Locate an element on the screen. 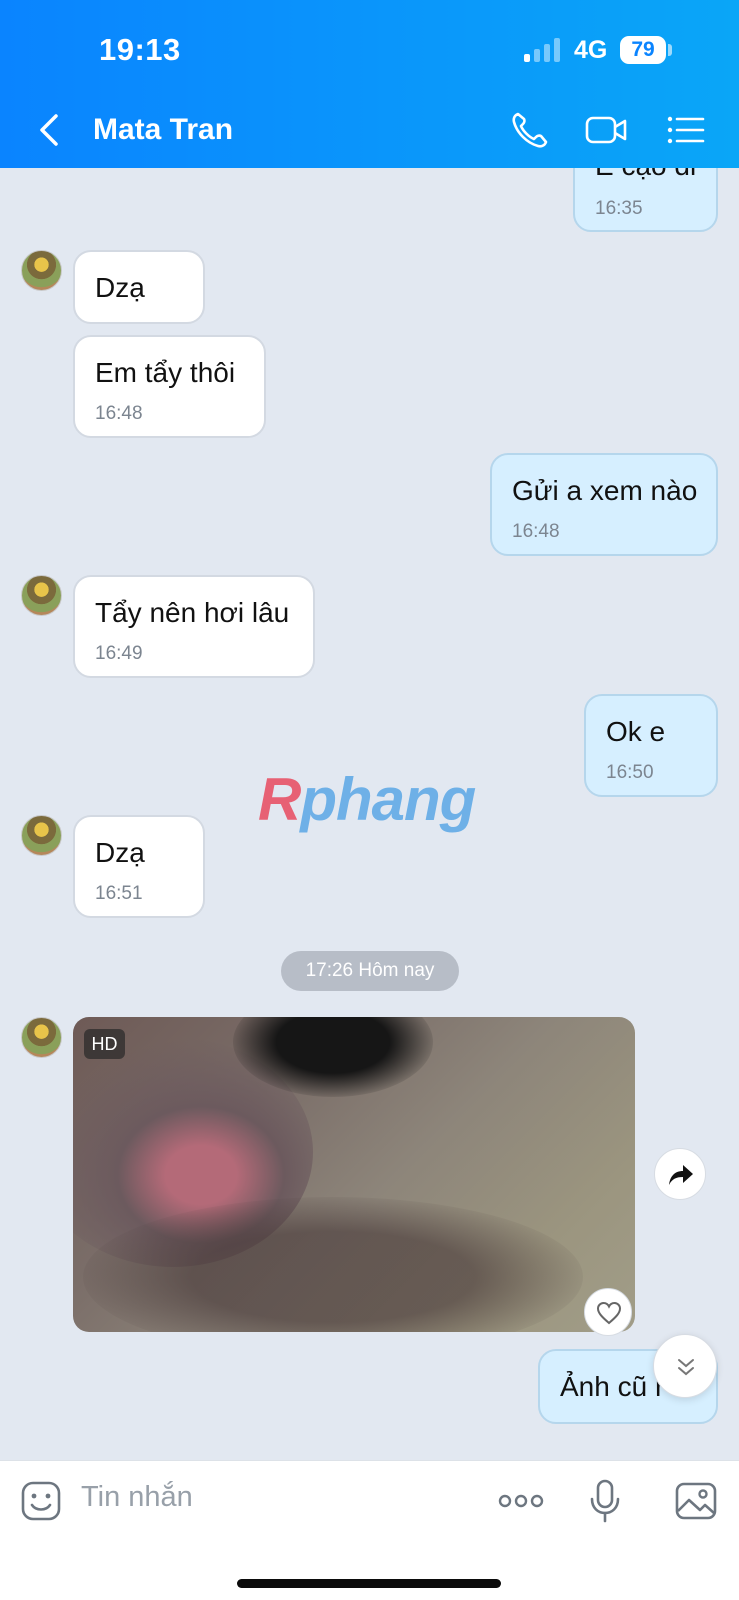  message-time: 16:51 is located at coordinates (119, 893).